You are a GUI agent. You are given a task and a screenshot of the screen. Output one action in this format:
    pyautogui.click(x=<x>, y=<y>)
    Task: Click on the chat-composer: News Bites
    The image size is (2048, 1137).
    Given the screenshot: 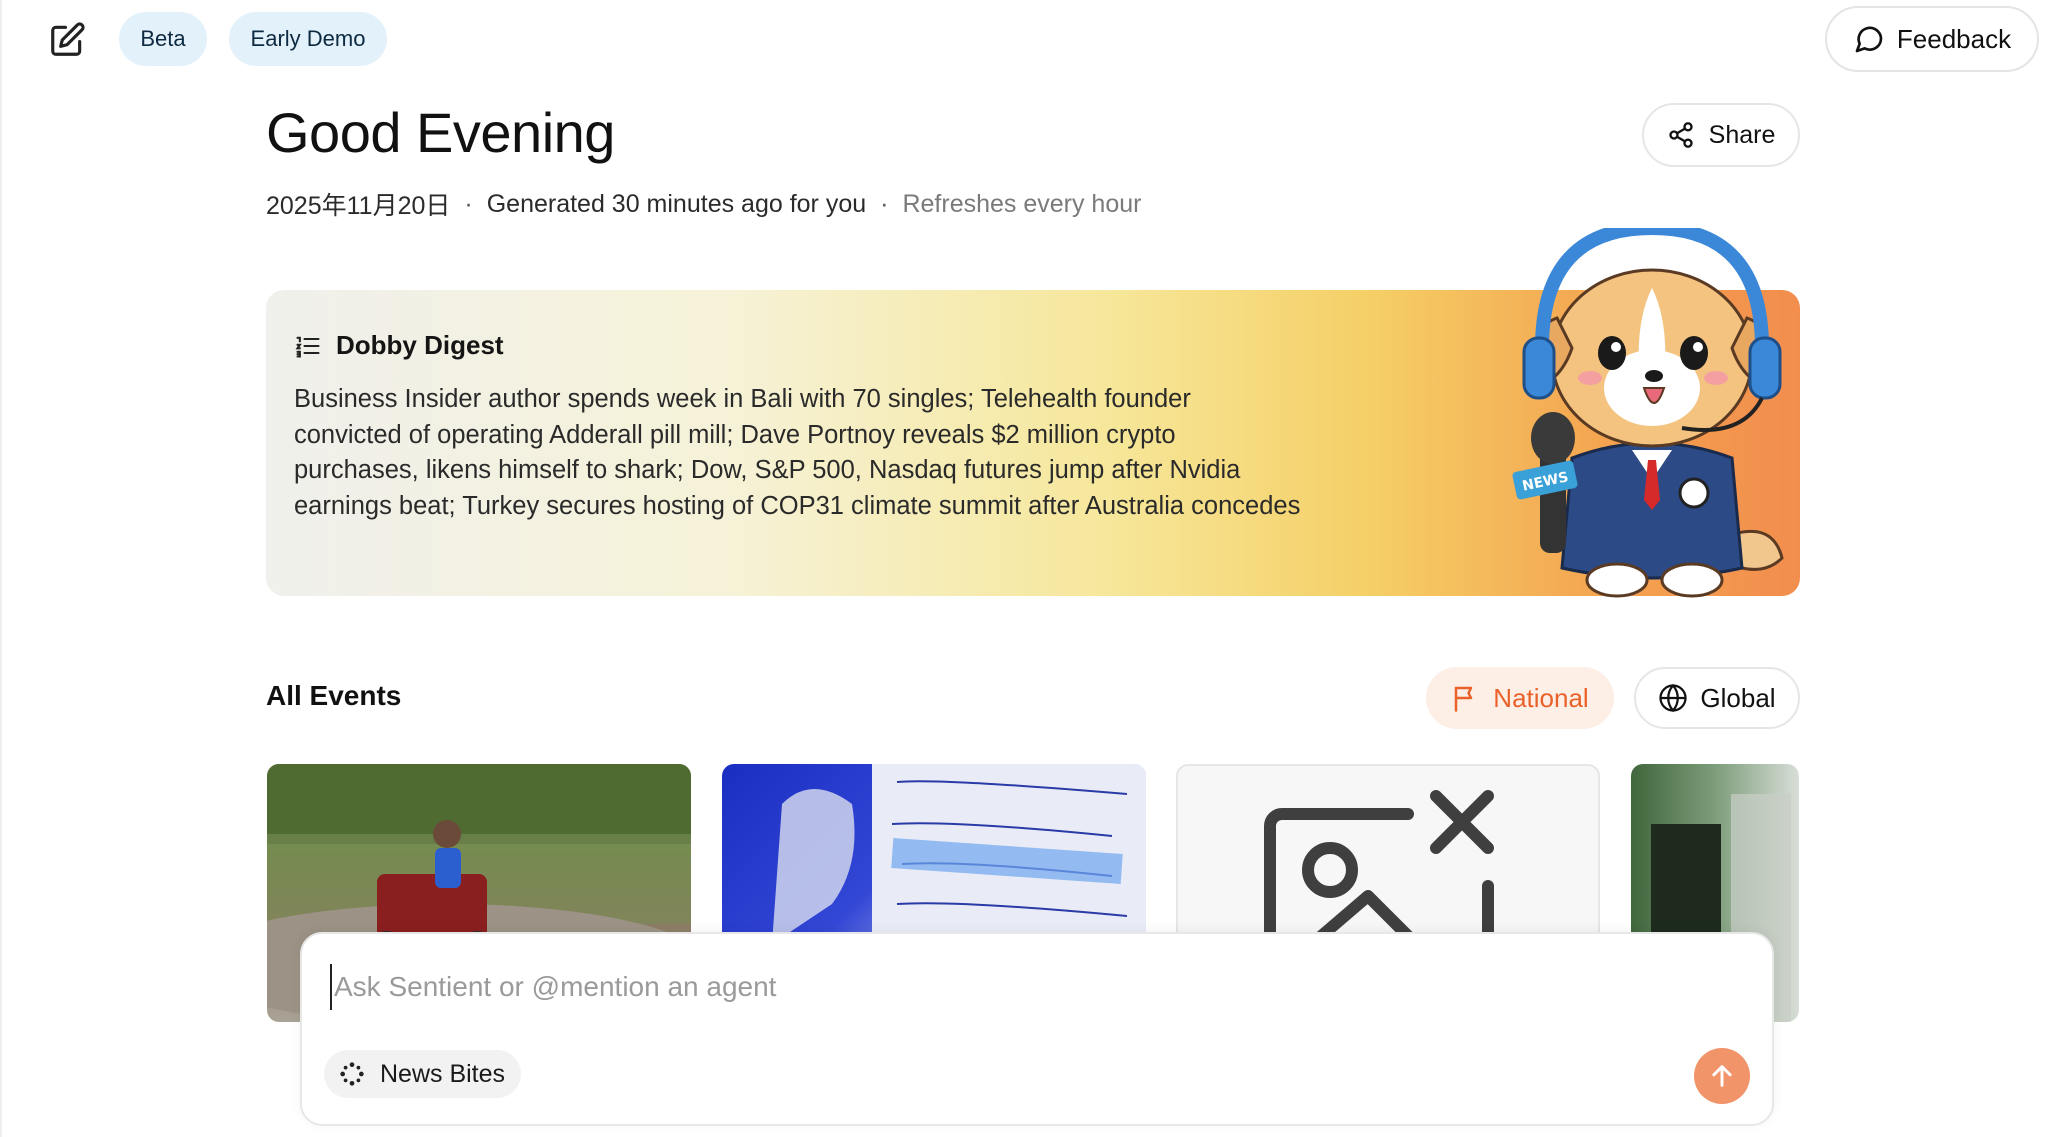 What is the action you would take?
    pyautogui.click(x=1037, y=1029)
    